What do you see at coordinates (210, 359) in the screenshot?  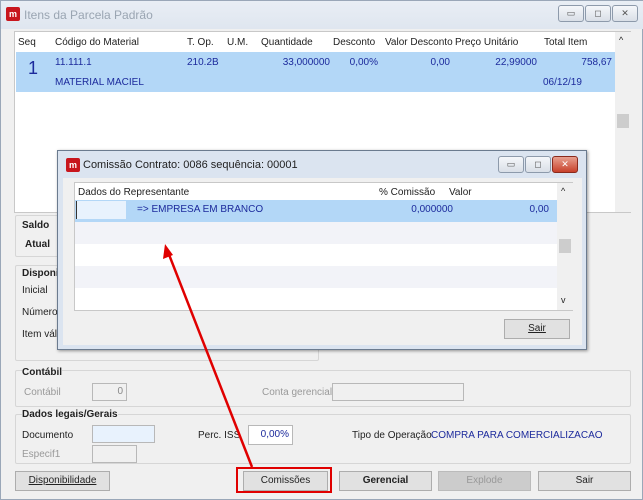 I see `arrow-line` at bounding box center [210, 359].